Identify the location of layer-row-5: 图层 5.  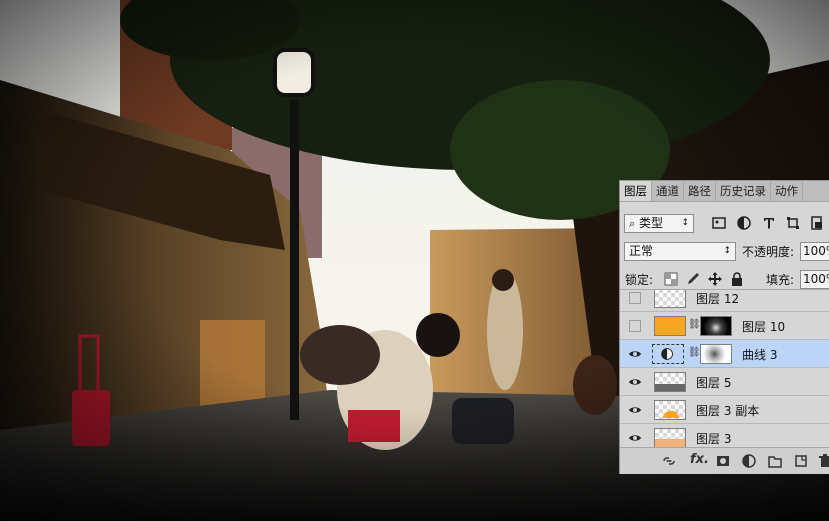
(724, 382).